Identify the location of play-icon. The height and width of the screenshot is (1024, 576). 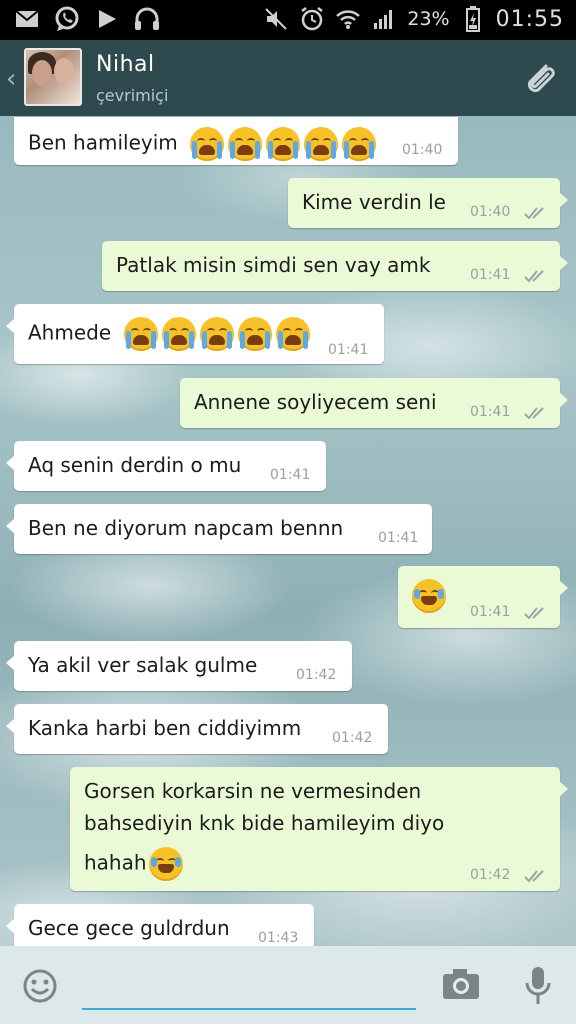
(107, 19).